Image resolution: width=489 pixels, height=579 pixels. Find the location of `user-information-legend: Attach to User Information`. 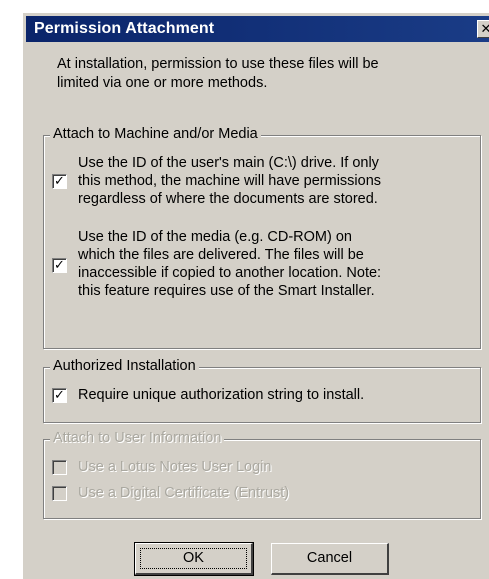

user-information-legend: Attach to User Information is located at coordinates (137, 438).